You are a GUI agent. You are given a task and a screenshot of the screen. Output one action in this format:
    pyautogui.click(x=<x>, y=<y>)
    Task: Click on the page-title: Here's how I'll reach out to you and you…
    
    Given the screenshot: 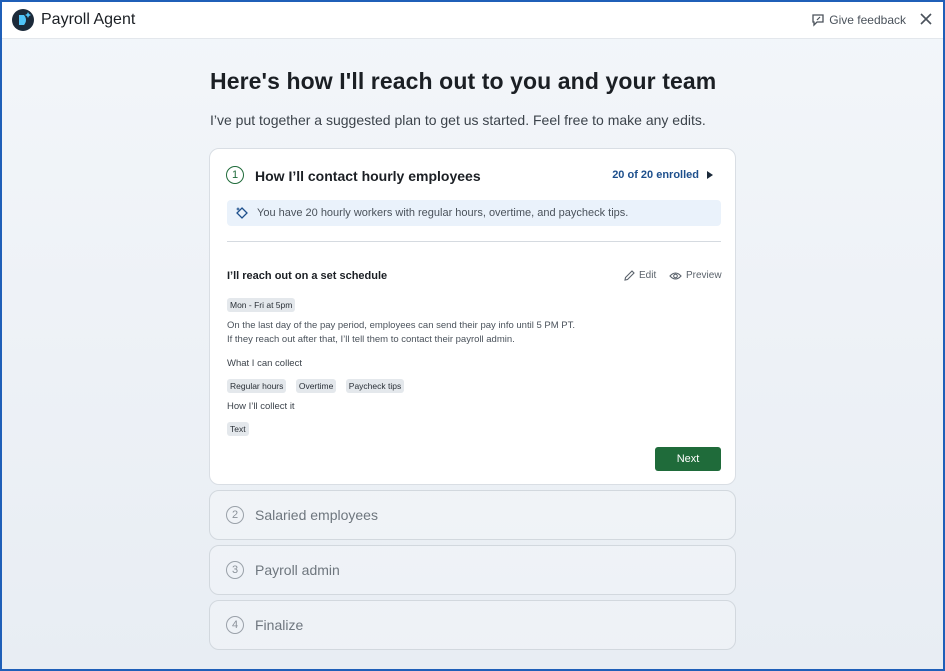 What is the action you would take?
    pyautogui.click(x=463, y=81)
    